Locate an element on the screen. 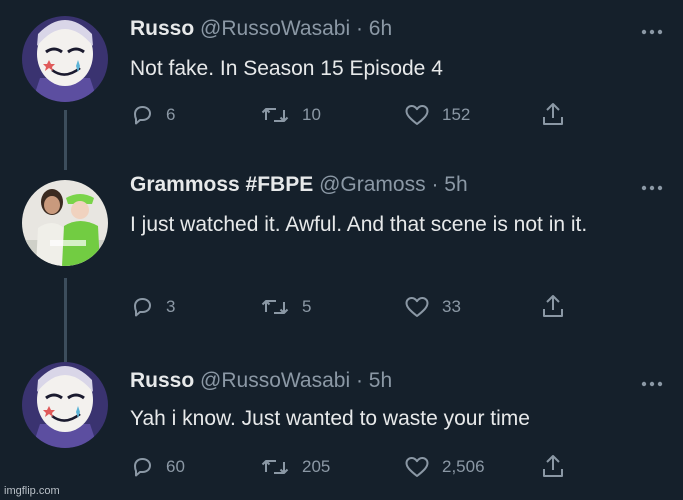 This screenshot has width=683, height=500. heart-icon is located at coordinates (417, 467).